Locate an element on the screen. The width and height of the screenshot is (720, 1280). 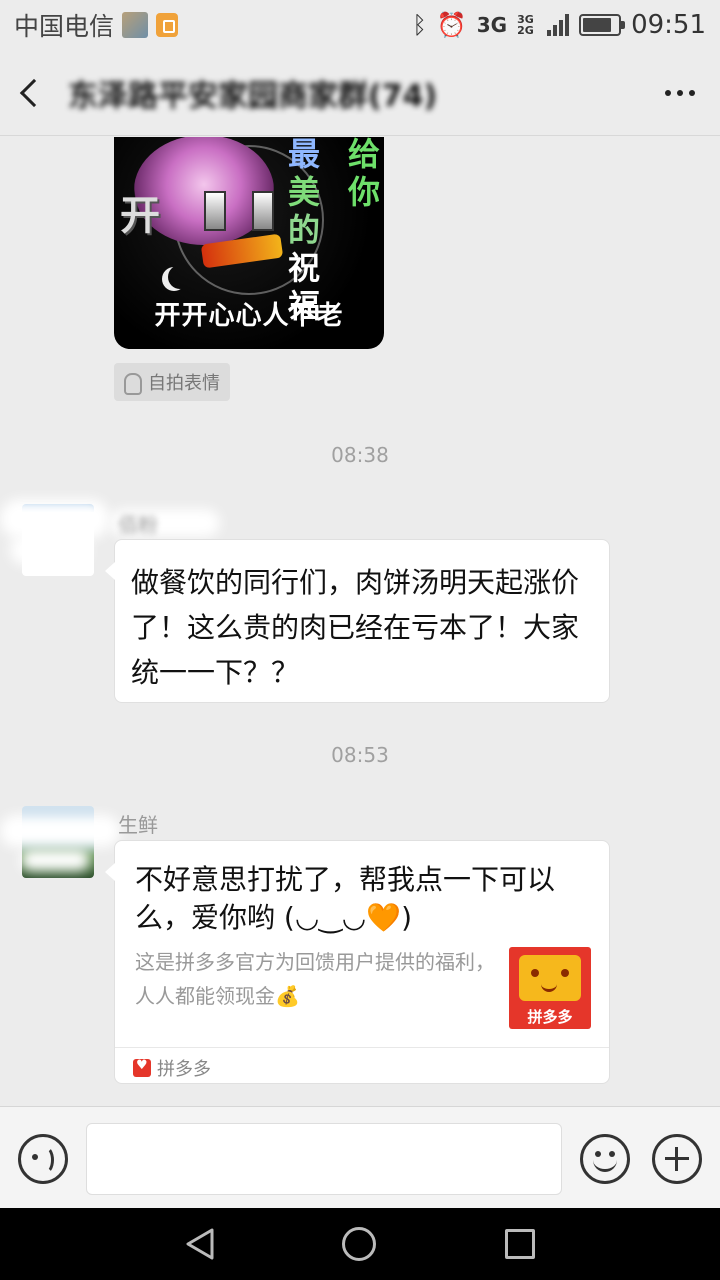
thumb-face is located at coordinates (550, 978).